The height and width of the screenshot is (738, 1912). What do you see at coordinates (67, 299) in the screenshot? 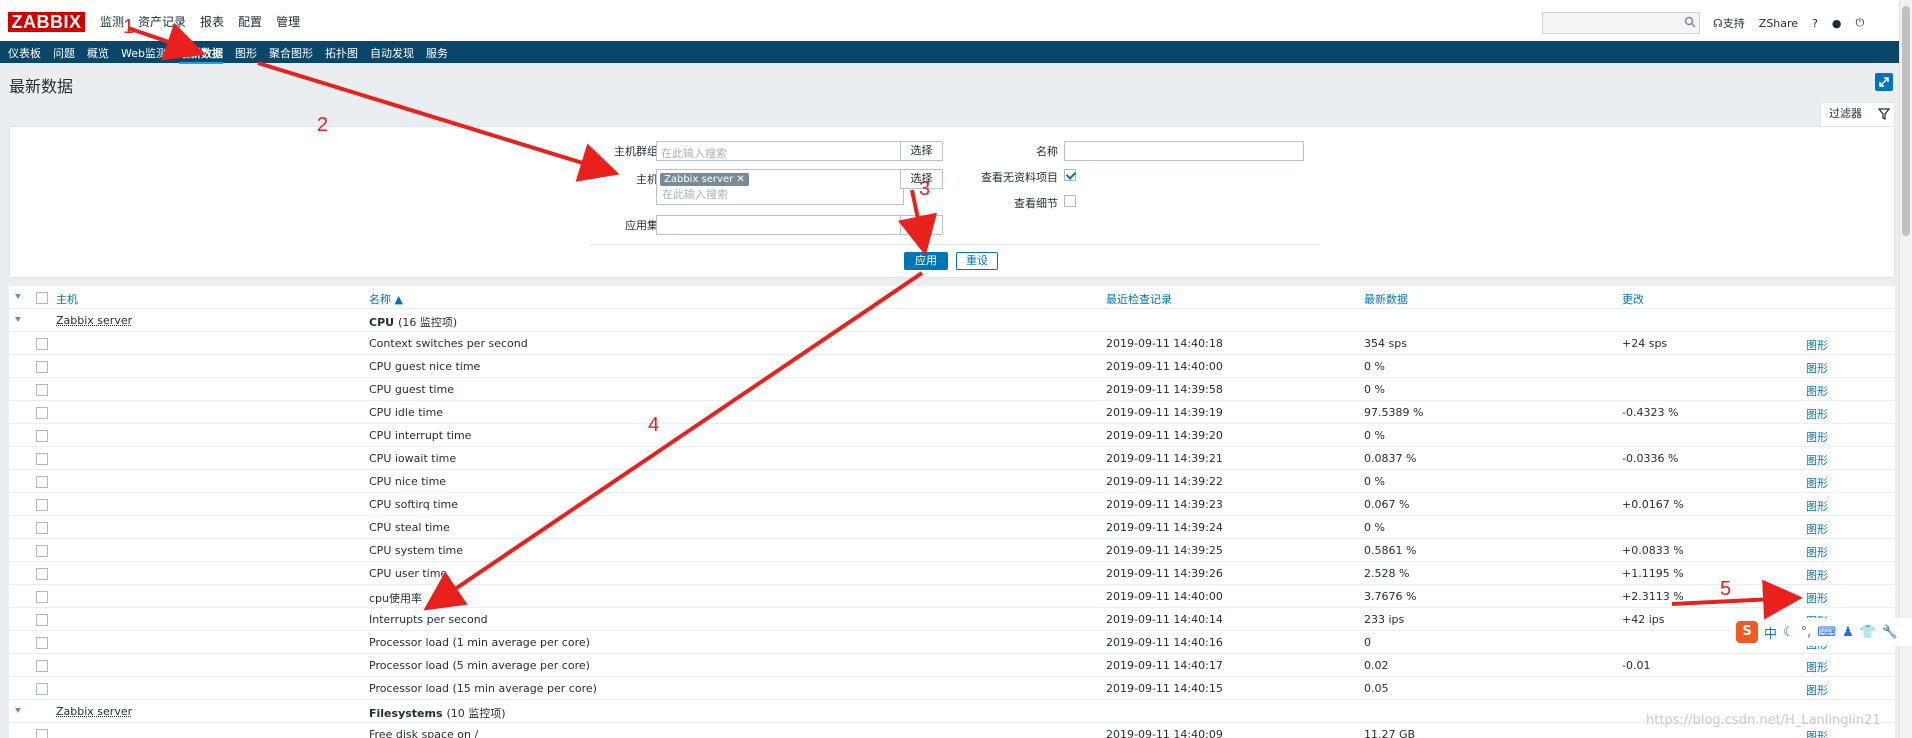
I see `column-header-host: 主机` at bounding box center [67, 299].